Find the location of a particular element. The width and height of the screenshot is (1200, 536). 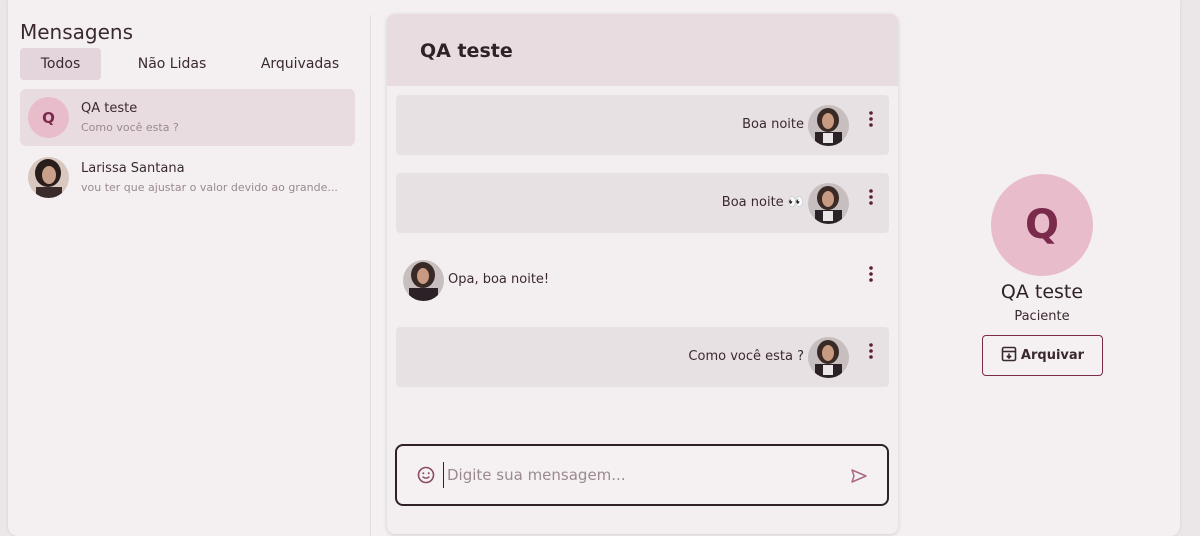

tab-nao-lidas: Não Lidas is located at coordinates (172, 64).